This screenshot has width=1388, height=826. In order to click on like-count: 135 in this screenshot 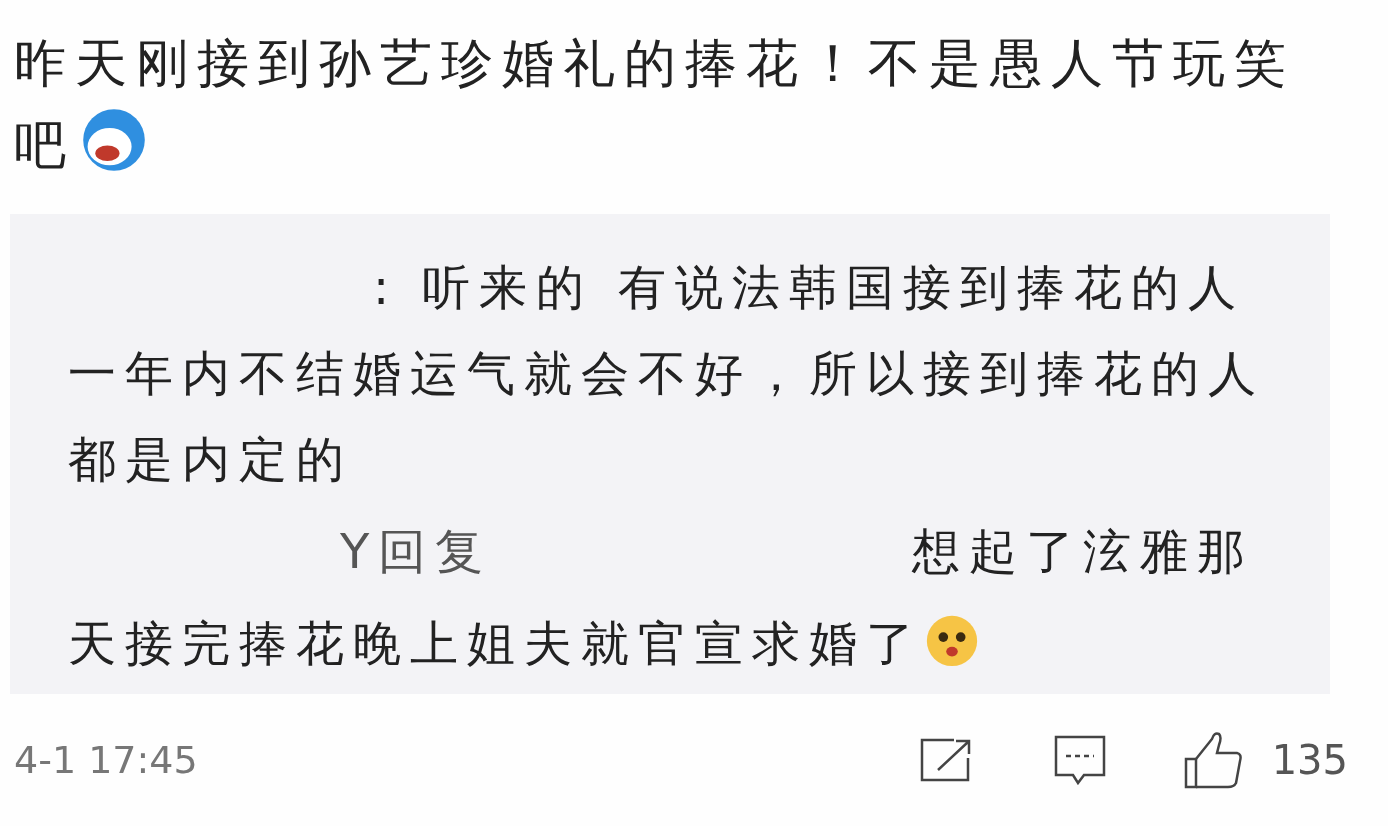, I will do `click(1309, 760)`.